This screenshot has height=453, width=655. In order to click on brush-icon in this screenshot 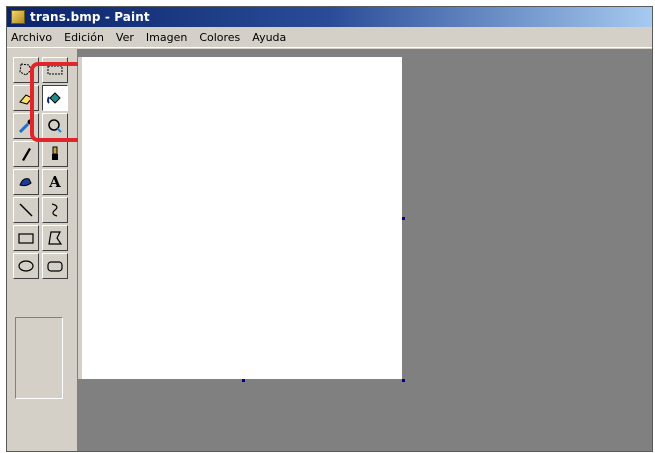, I will do `click(55, 153)`.